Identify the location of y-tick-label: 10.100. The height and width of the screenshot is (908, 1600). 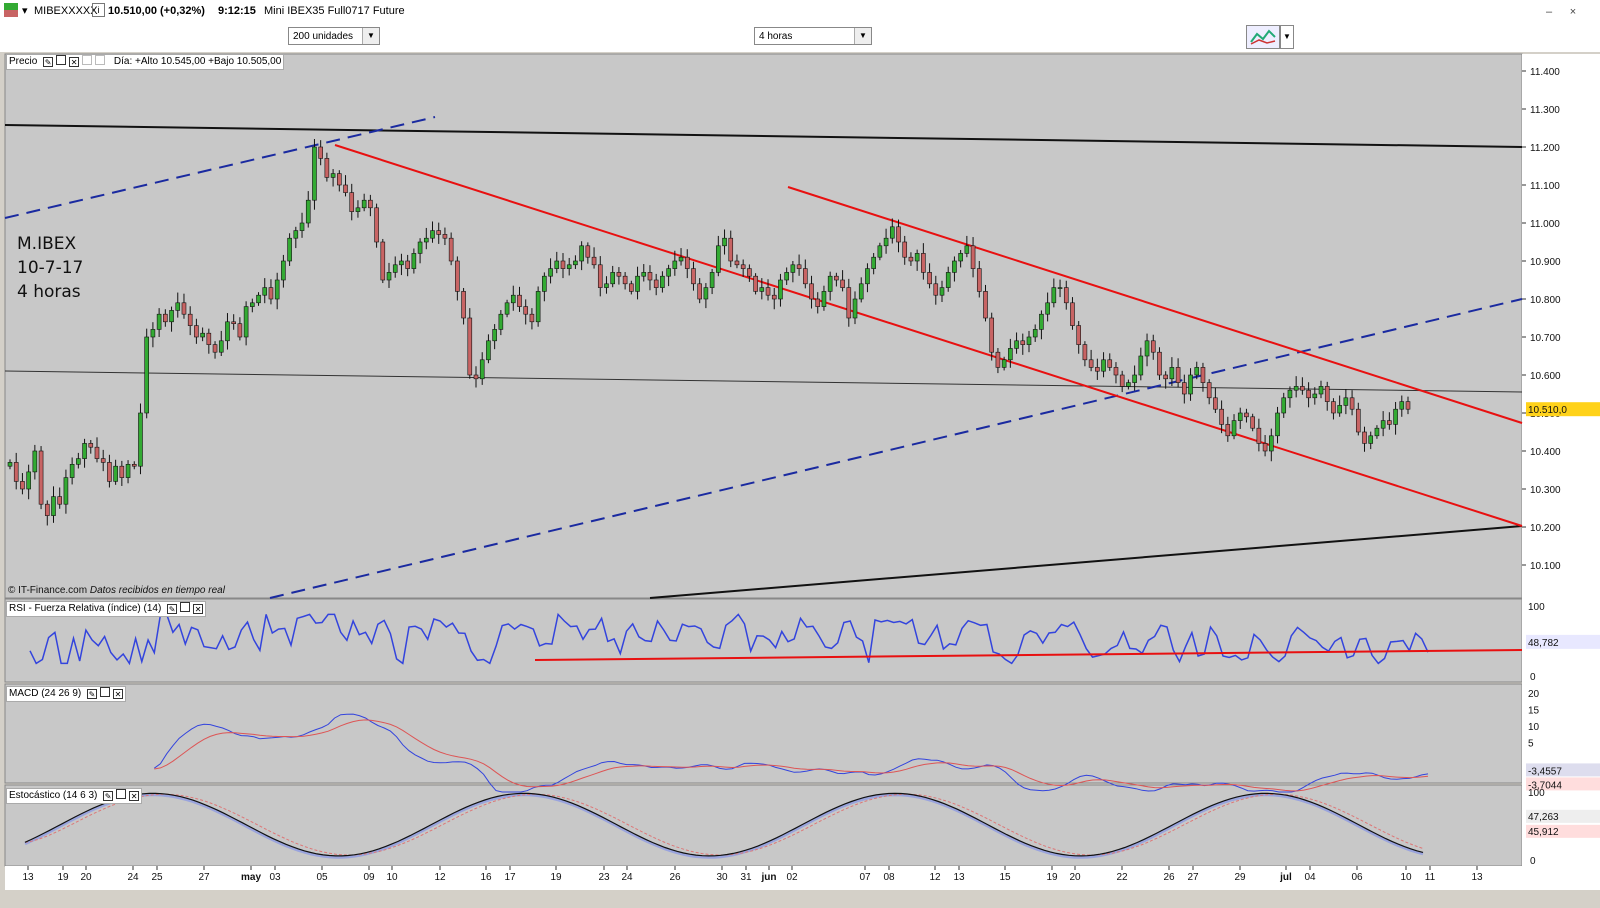
(1545, 566).